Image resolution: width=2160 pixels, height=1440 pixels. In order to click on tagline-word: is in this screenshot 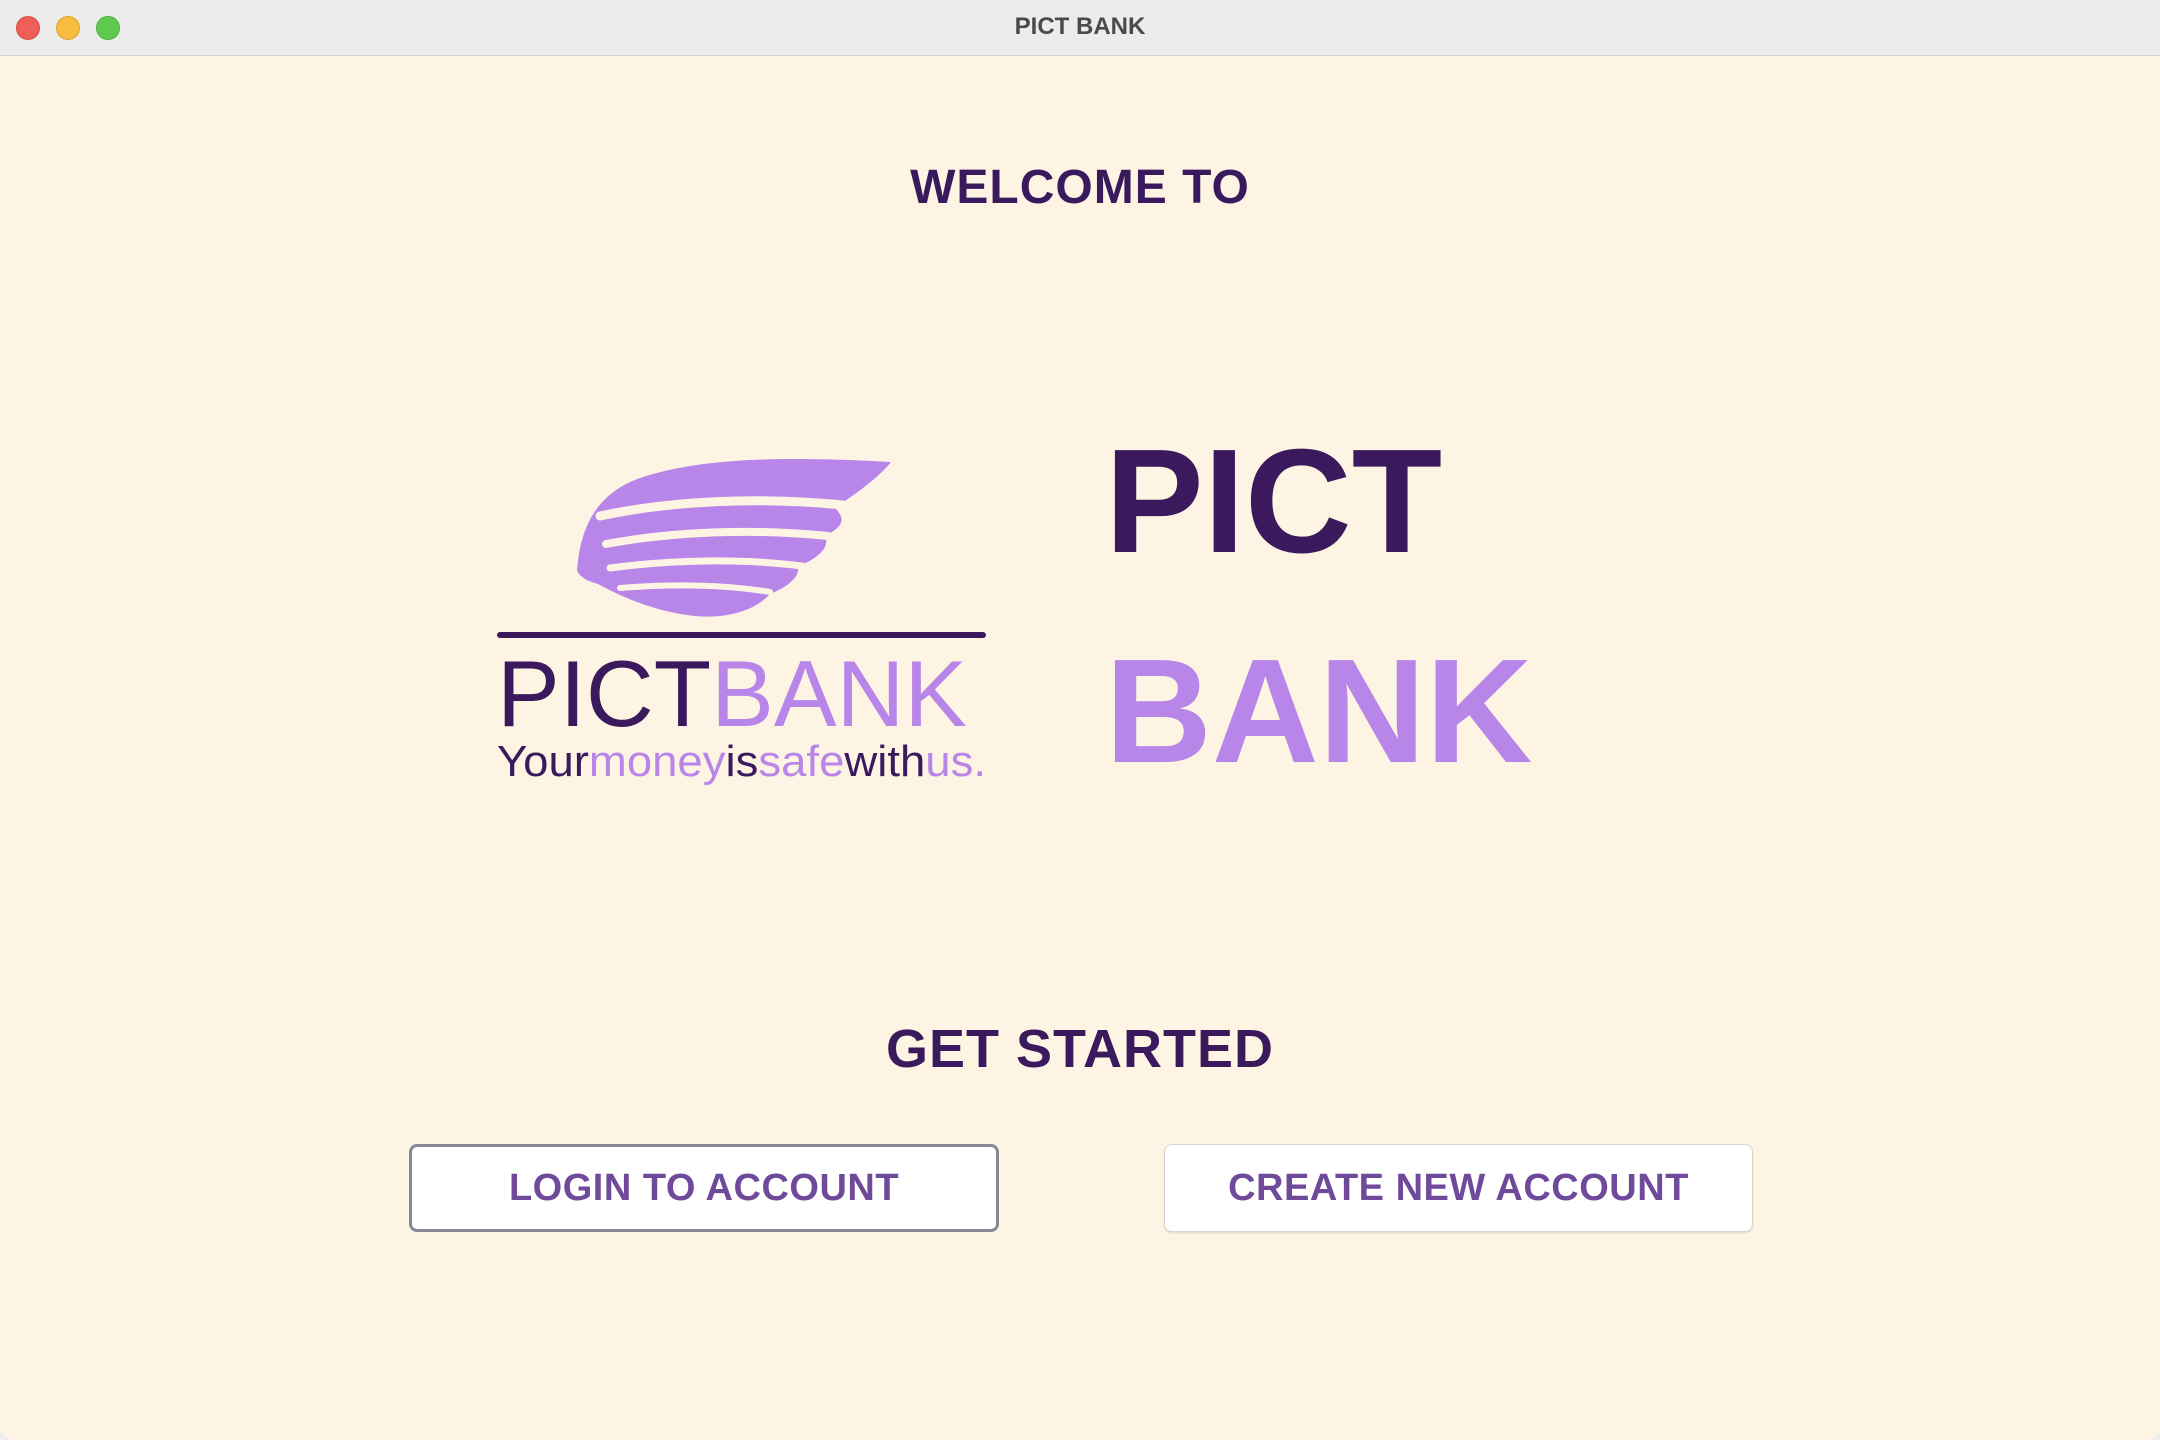, I will do `click(742, 761)`.